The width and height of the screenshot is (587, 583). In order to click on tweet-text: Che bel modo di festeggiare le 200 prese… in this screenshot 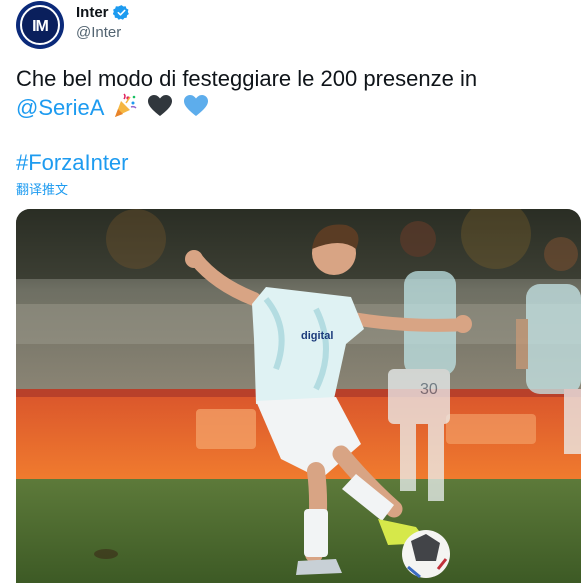, I will do `click(296, 93)`.